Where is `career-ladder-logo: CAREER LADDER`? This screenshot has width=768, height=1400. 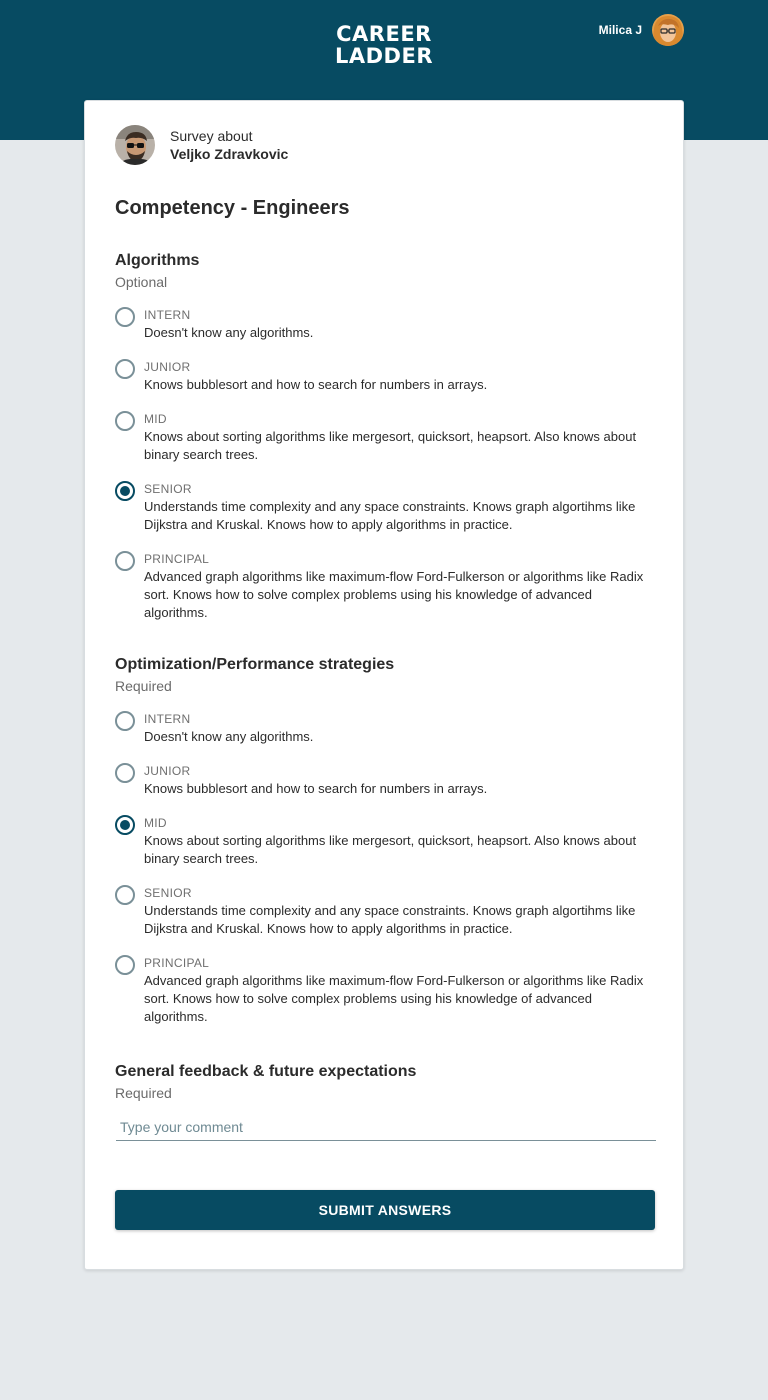 career-ladder-logo: CAREER LADDER is located at coordinates (384, 46).